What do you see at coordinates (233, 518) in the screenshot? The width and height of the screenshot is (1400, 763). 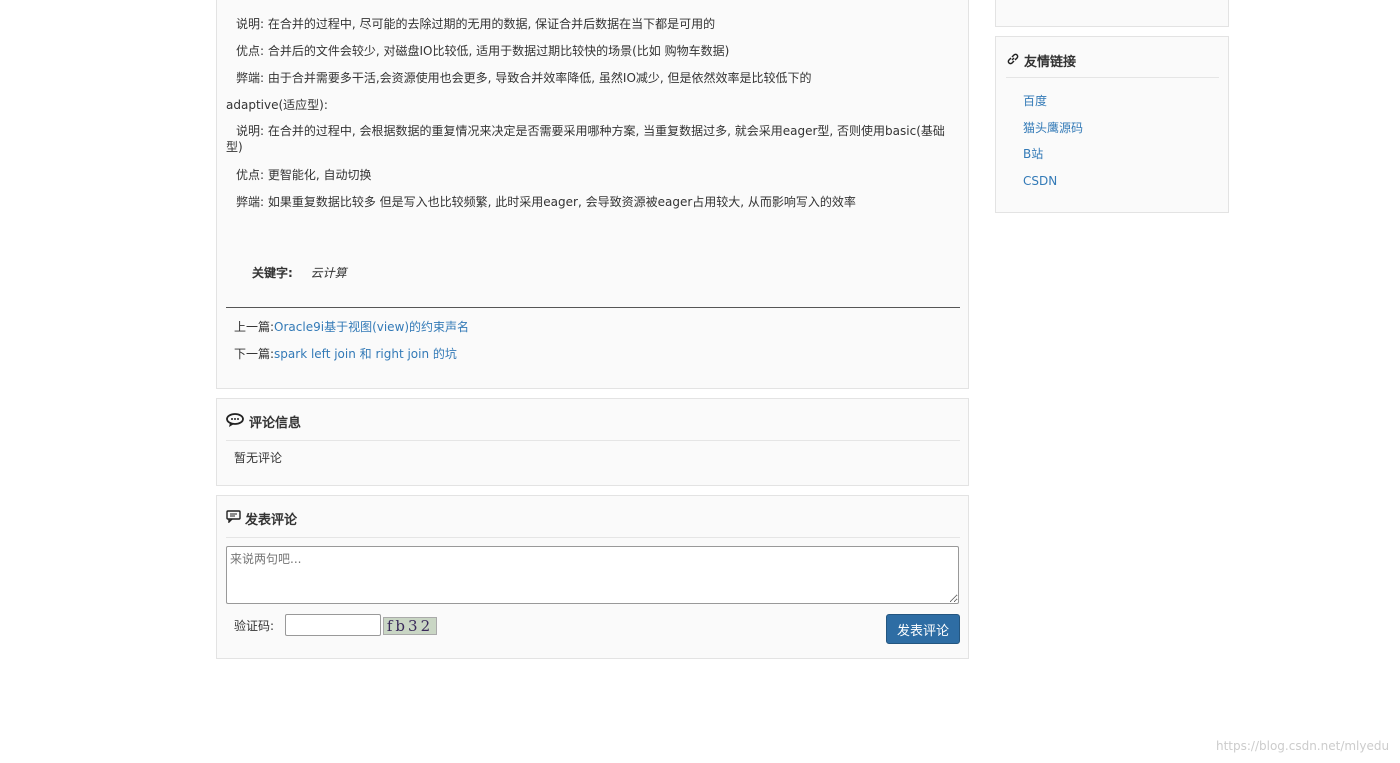 I see `comment-icon` at bounding box center [233, 518].